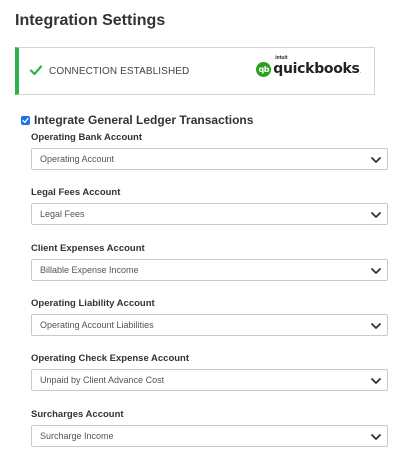 This screenshot has height=456, width=419. I want to click on surcharges-account-label: Surcharges Account, so click(77, 414).